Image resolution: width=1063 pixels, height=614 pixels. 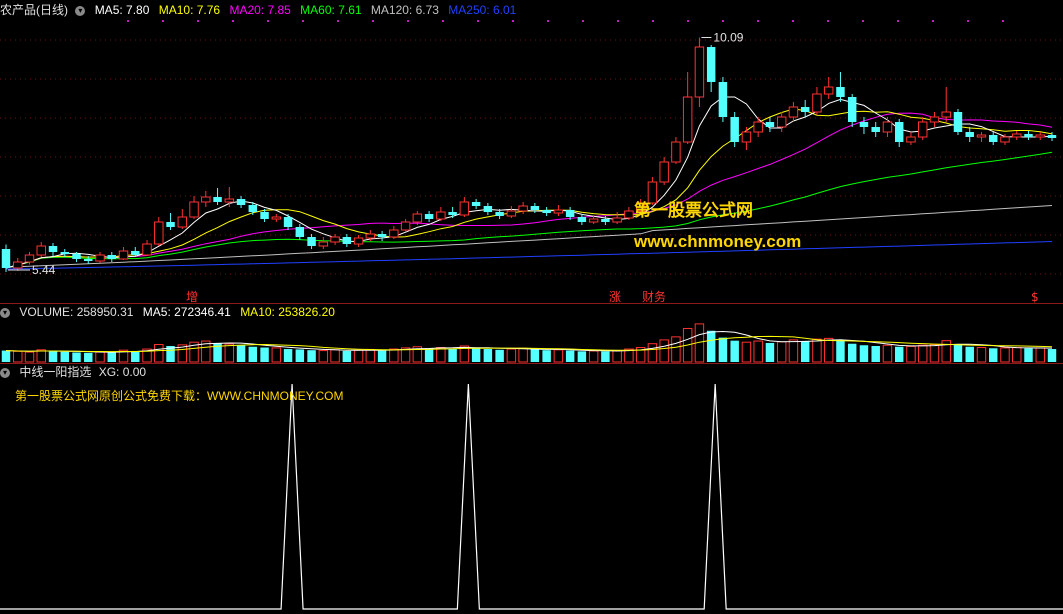 I want to click on watermark-url: www.chnmoney.com, so click(x=718, y=241).